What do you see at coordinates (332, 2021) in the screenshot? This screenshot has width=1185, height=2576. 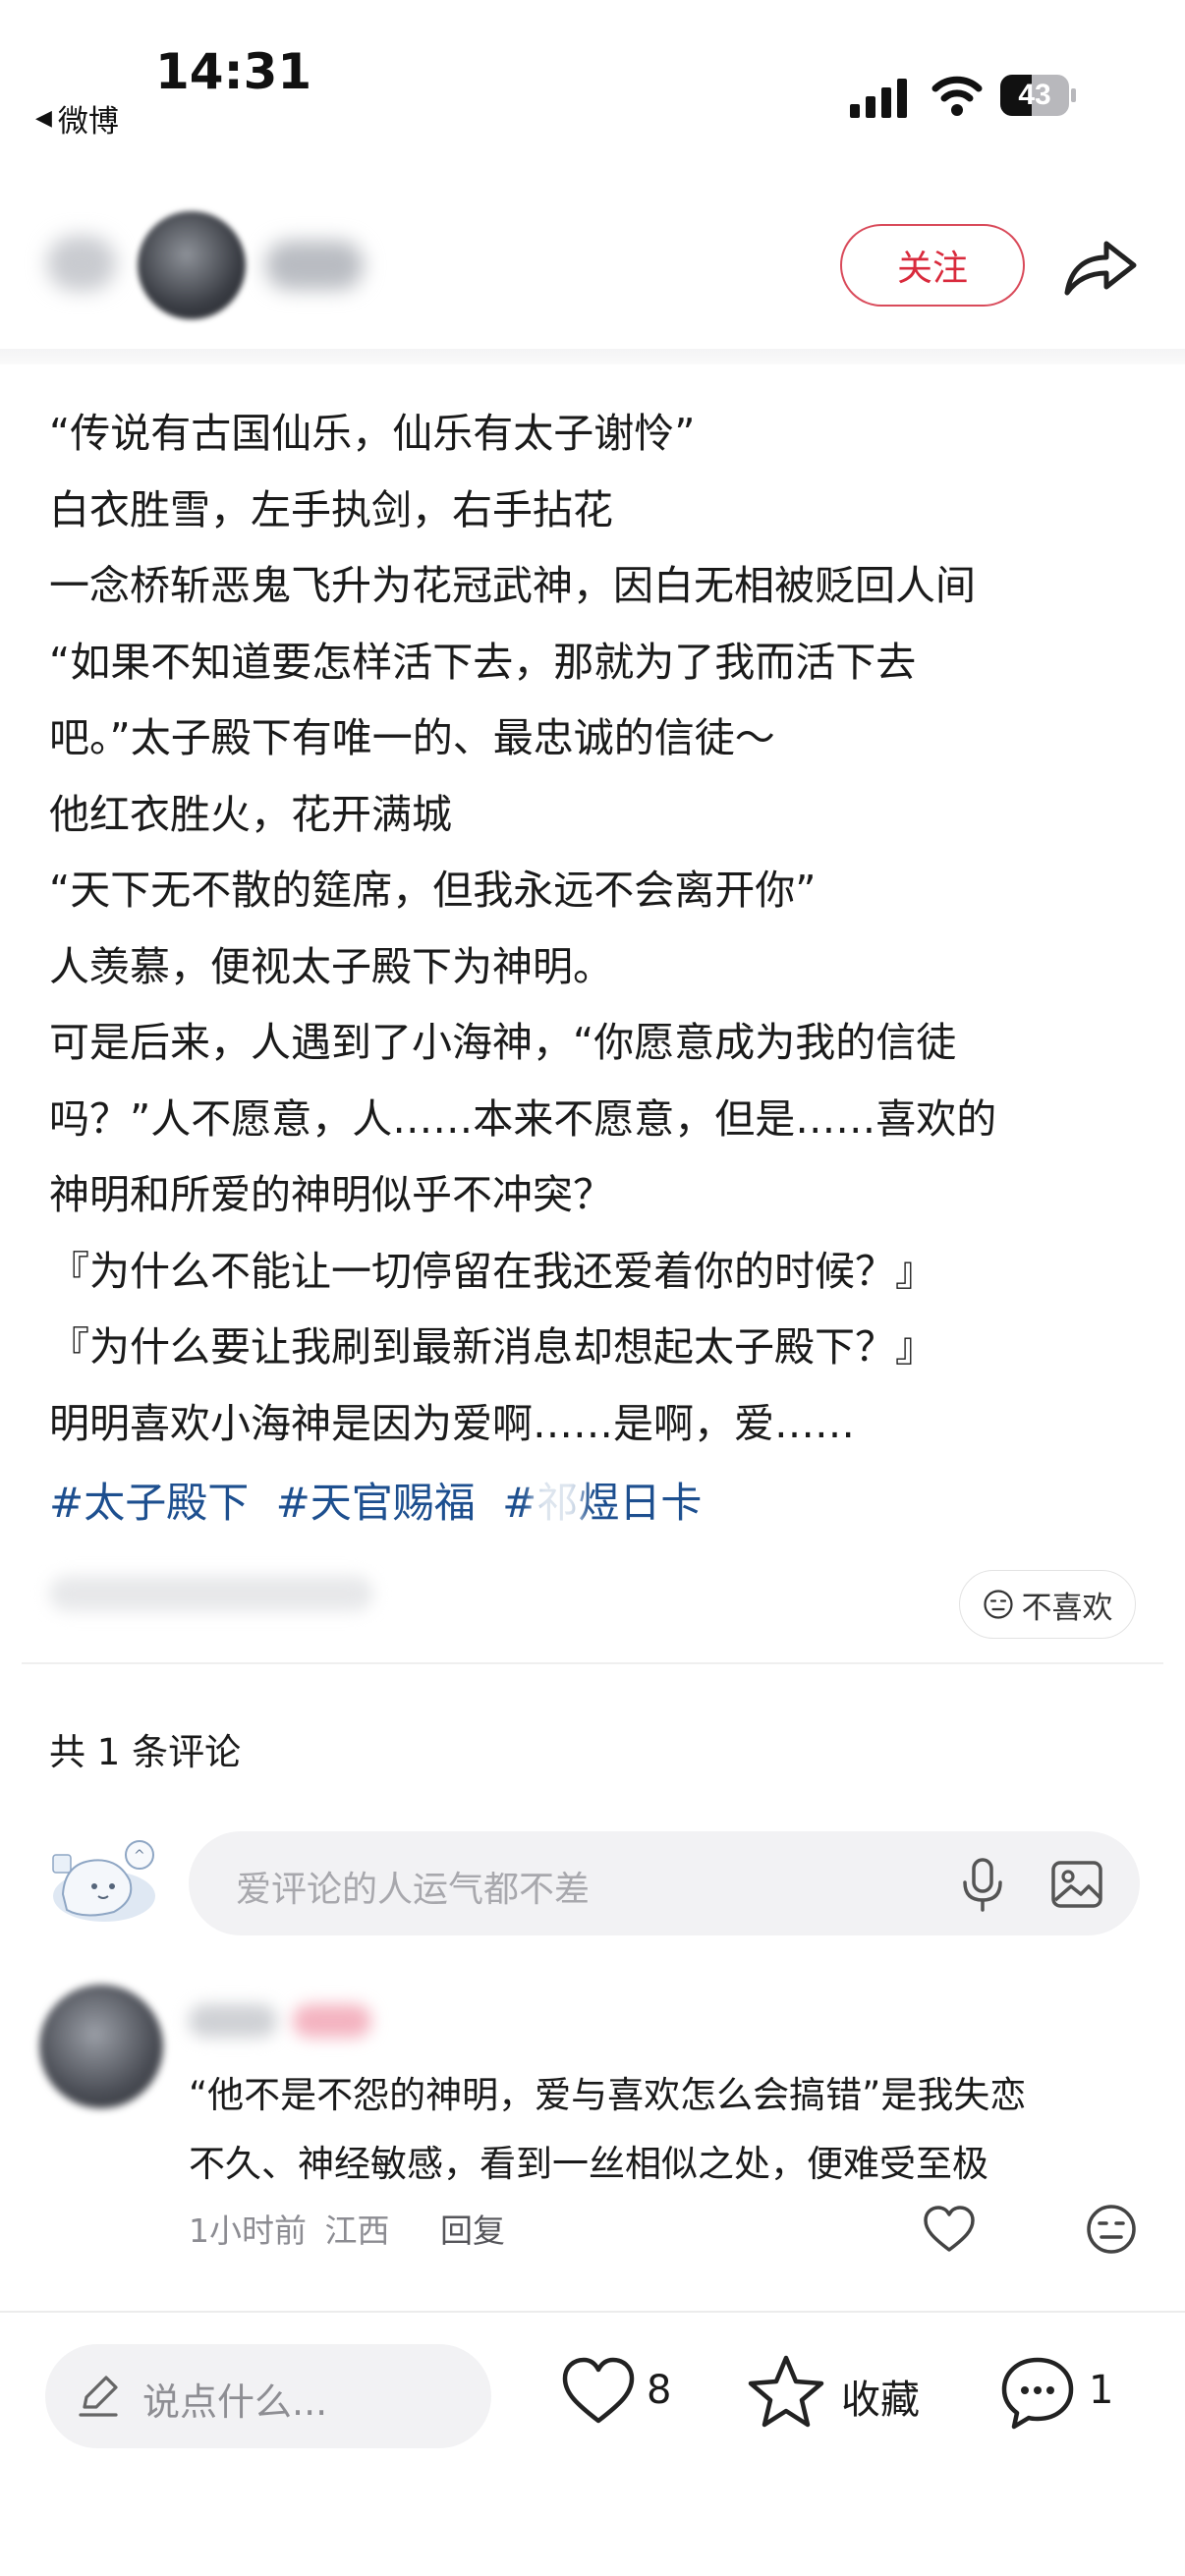 I see `commenter-badge-blurred` at bounding box center [332, 2021].